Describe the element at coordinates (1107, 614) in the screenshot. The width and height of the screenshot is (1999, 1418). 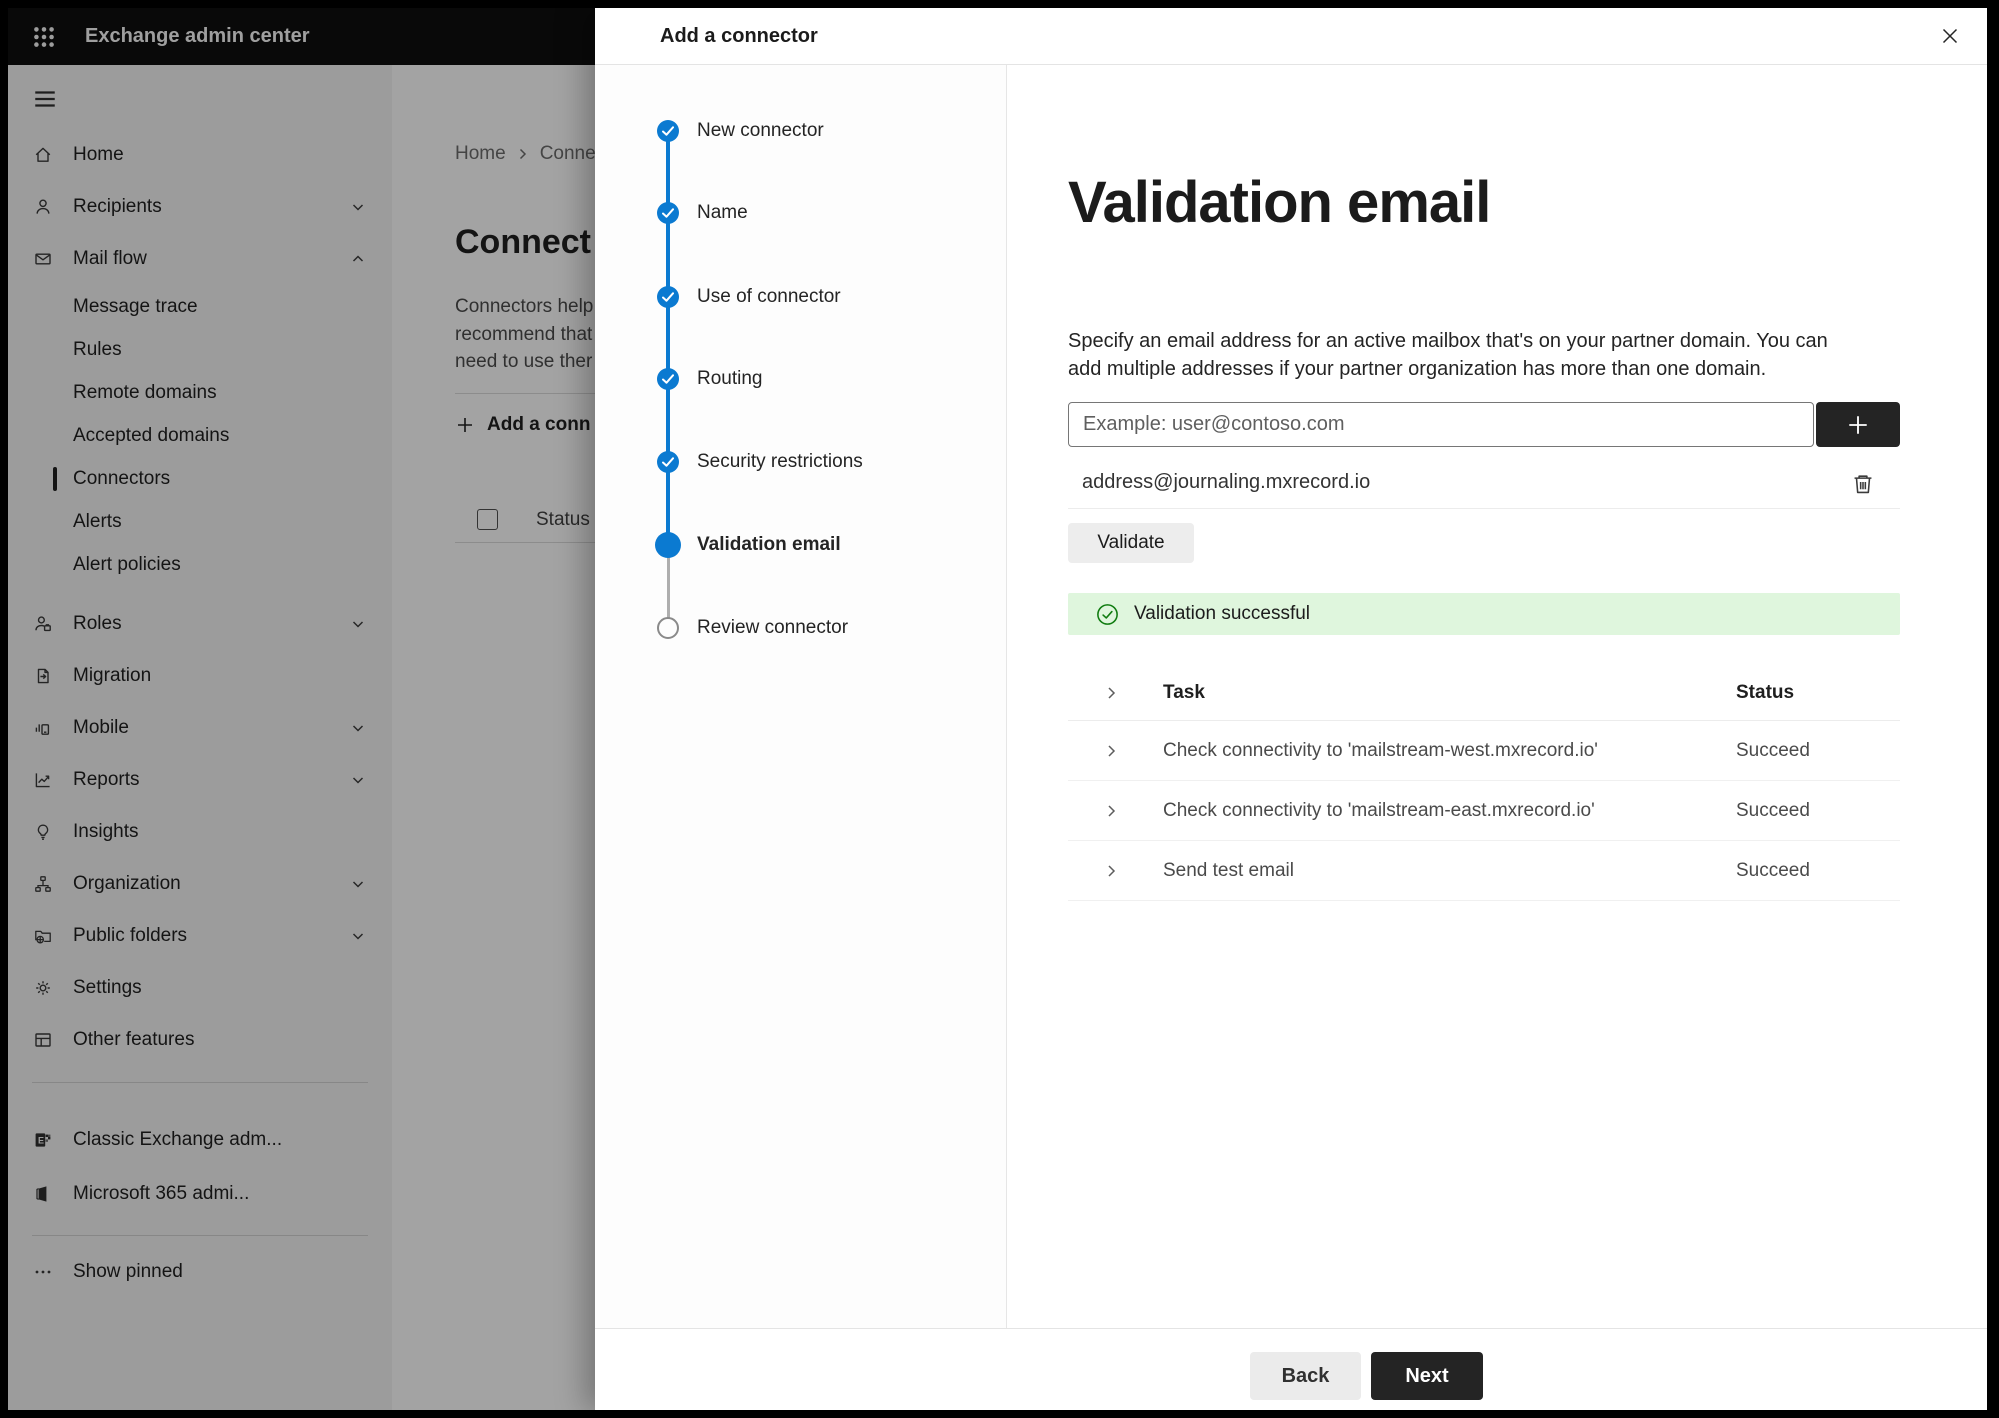
I see `success-check-icon` at that location.